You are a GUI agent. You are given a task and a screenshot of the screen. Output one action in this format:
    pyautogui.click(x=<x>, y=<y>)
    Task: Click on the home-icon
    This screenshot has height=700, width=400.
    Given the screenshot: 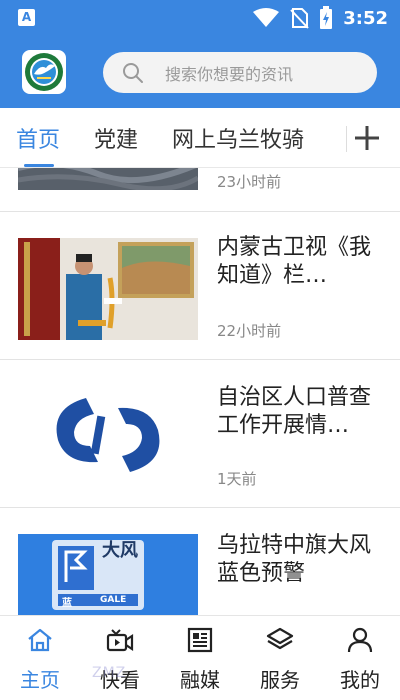 What is the action you would take?
    pyautogui.click(x=40, y=640)
    